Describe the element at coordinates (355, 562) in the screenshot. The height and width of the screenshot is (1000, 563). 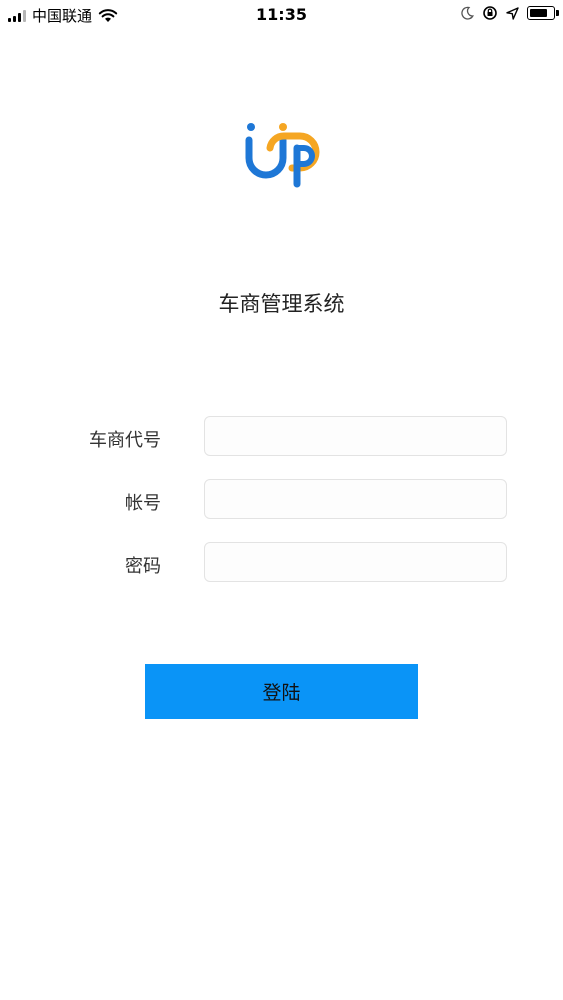
I see `password-input` at that location.